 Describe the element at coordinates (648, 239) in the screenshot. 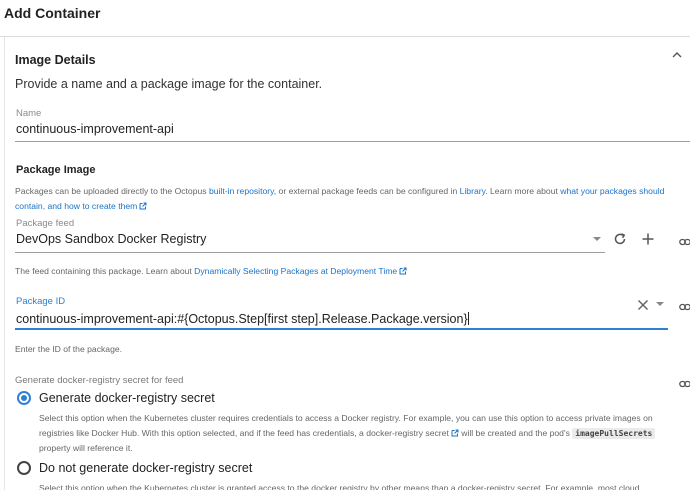

I see `add-icon` at that location.